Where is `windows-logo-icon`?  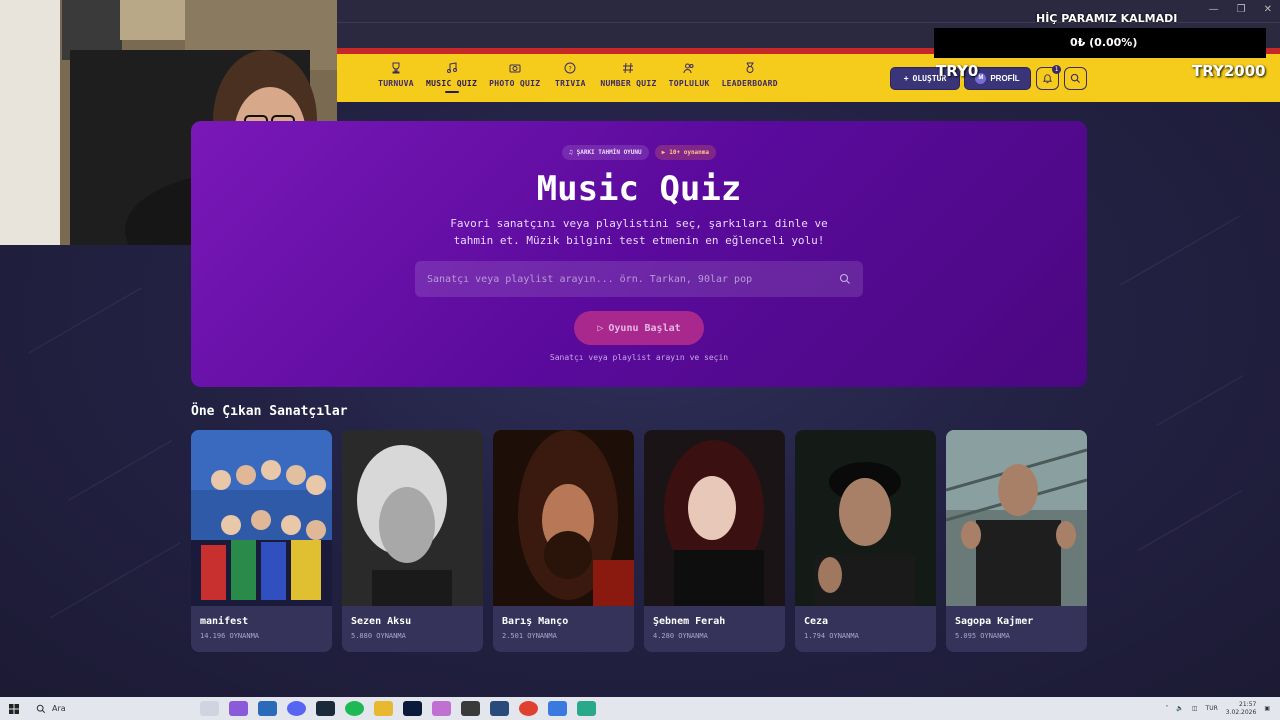 windows-logo-icon is located at coordinates (14, 708).